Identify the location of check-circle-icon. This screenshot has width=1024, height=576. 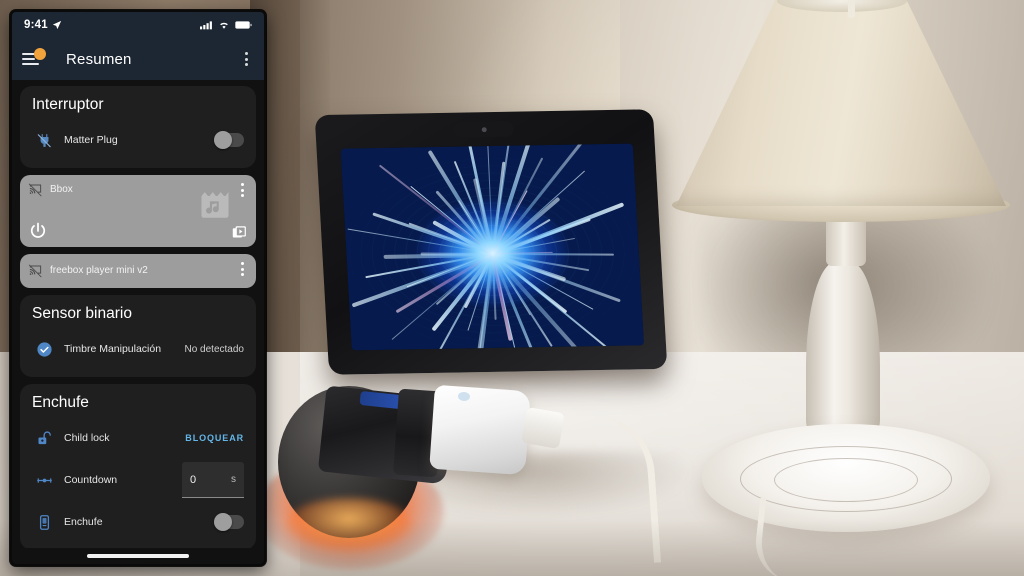
(44, 349).